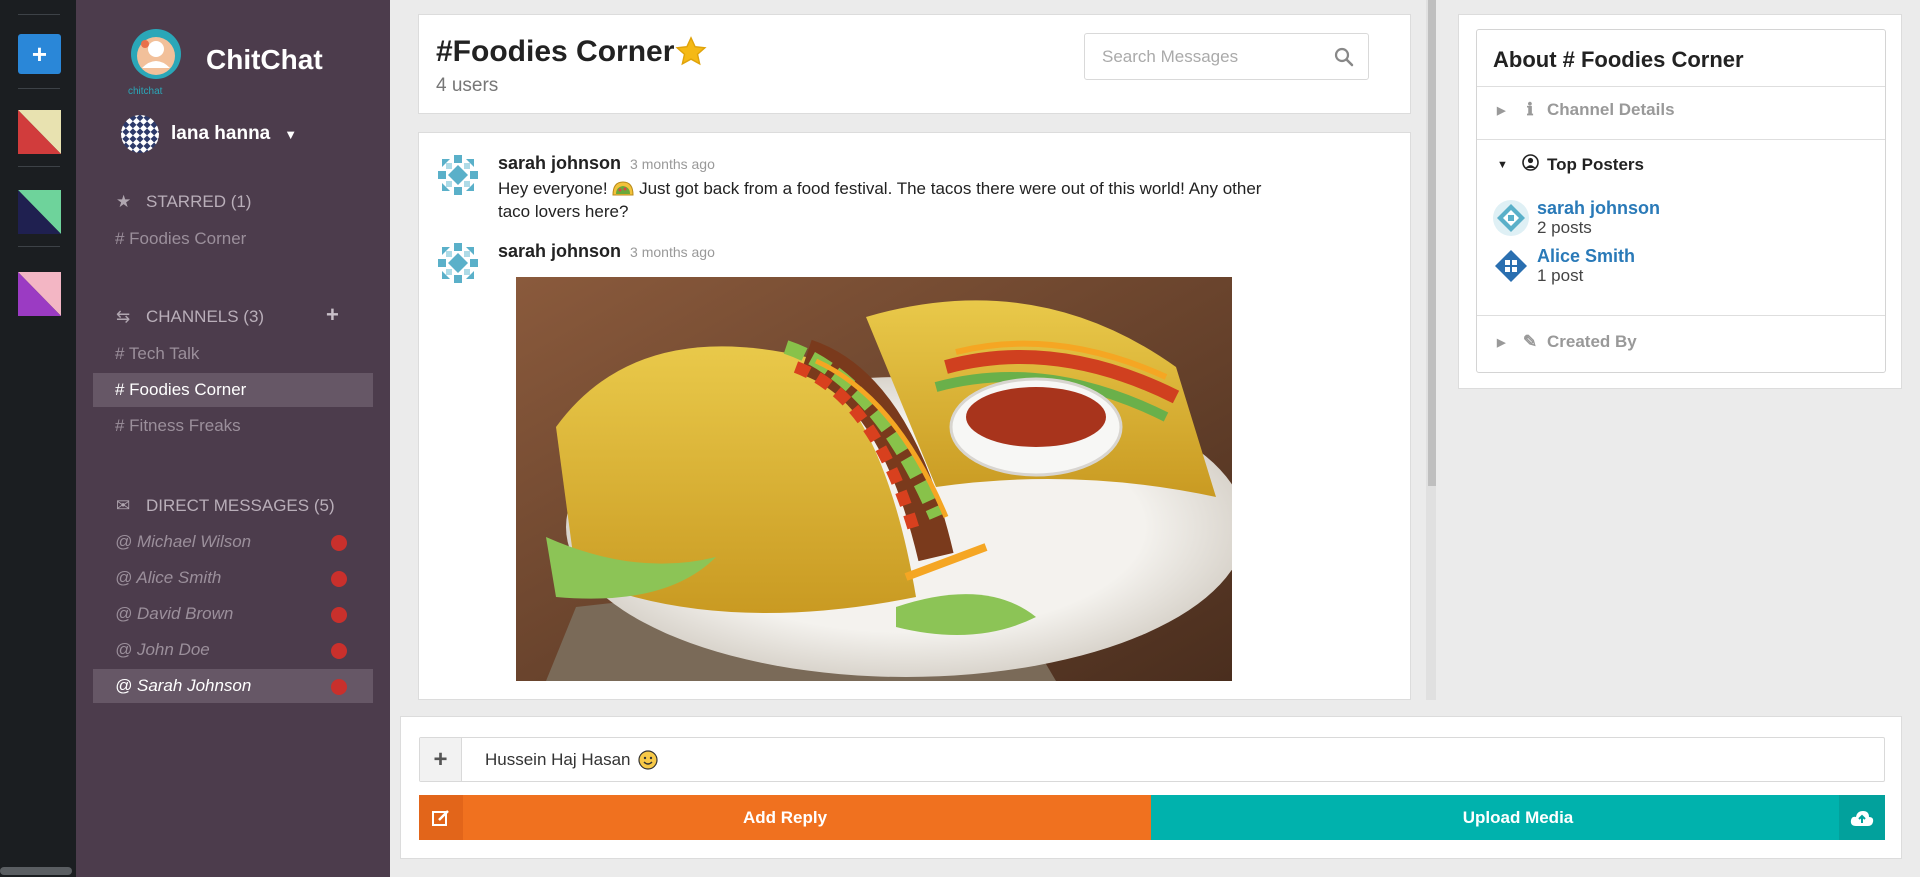  I want to click on created-by-label: Created By, so click(1592, 341).